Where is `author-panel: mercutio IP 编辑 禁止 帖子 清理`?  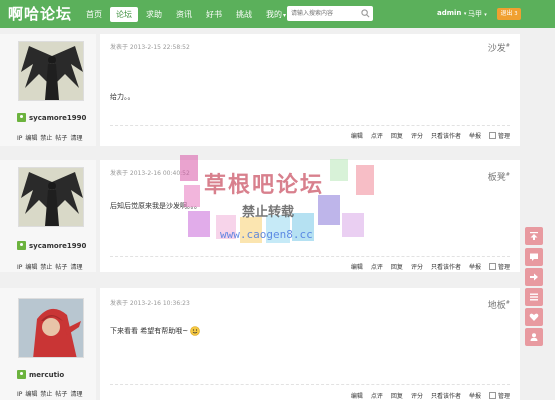 author-panel: mercutio IP 编辑 禁止 帖子 清理 is located at coordinates (48, 344).